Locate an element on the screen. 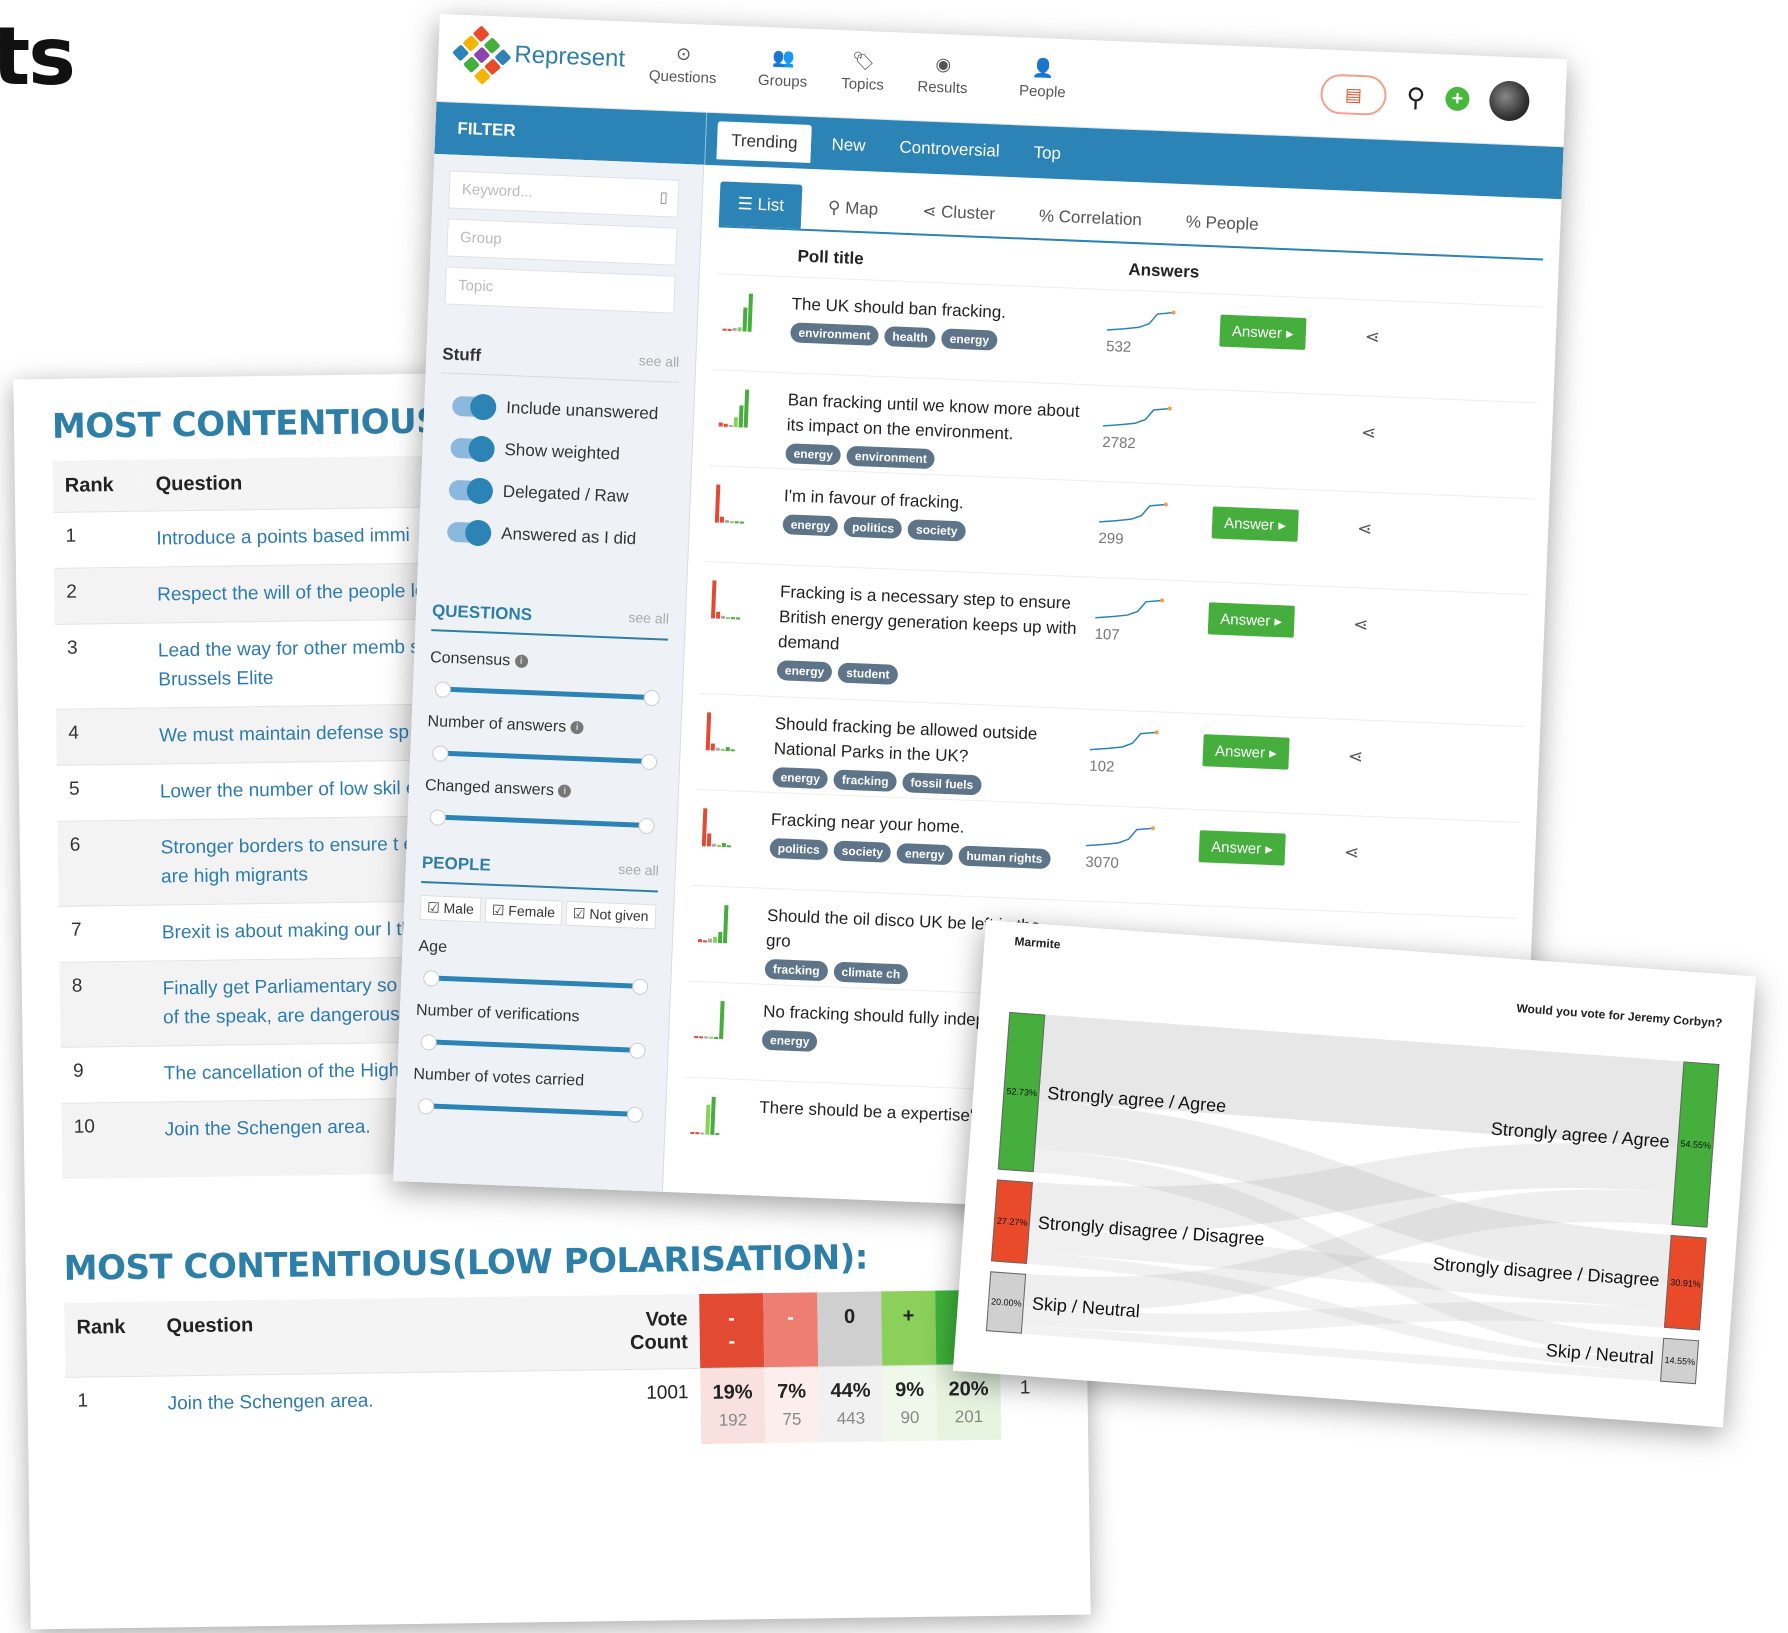  add-icon: + is located at coordinates (1457, 99).